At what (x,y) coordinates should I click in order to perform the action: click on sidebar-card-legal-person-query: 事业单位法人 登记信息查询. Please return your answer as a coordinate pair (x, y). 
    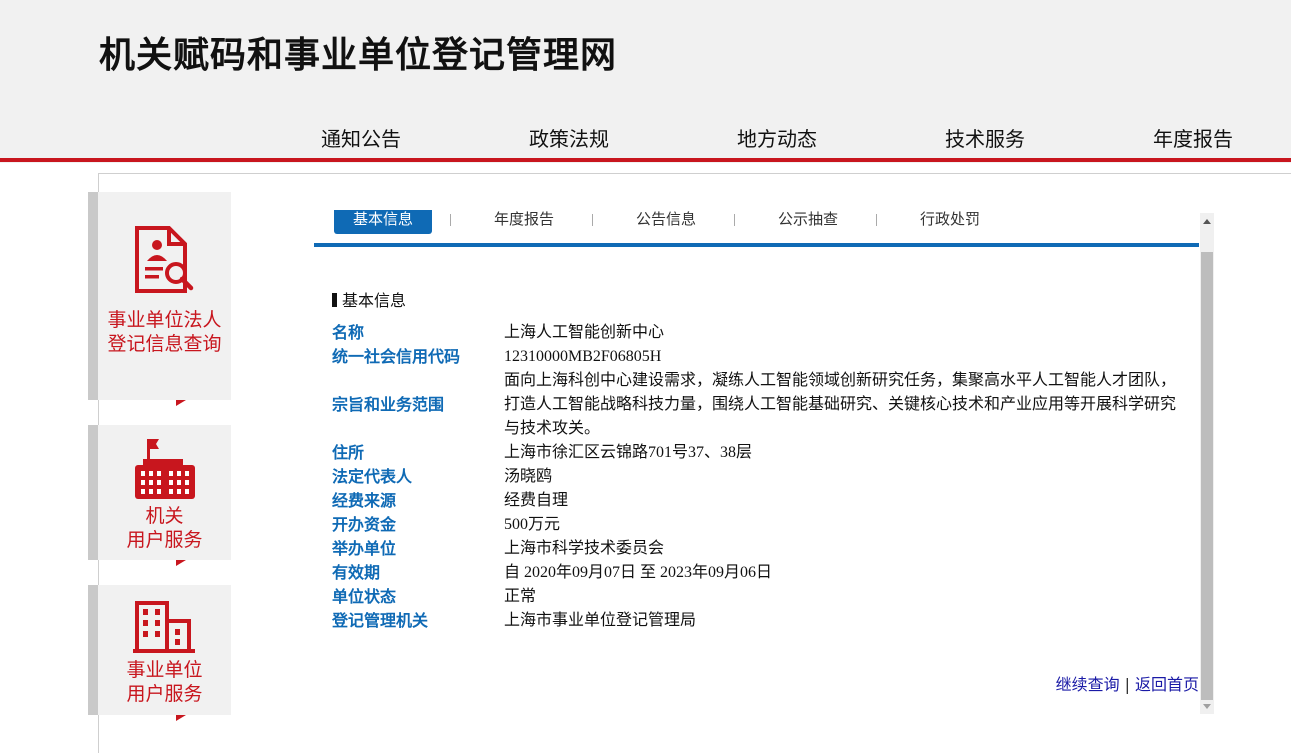
    Looking at the image, I should click on (159, 299).